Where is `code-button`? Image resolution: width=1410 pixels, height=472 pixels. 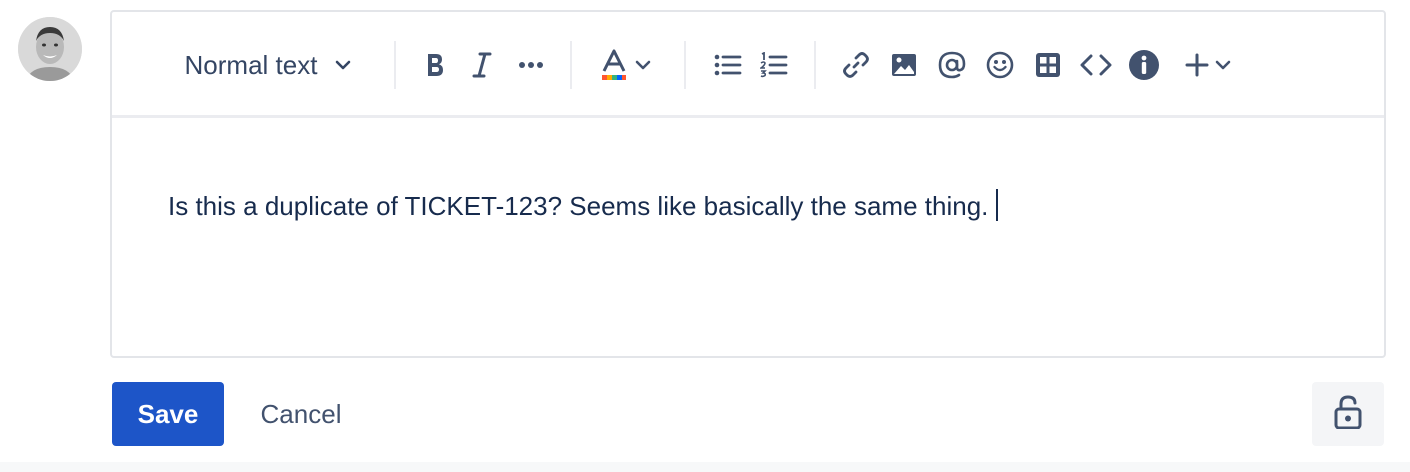
code-button is located at coordinates (1096, 65).